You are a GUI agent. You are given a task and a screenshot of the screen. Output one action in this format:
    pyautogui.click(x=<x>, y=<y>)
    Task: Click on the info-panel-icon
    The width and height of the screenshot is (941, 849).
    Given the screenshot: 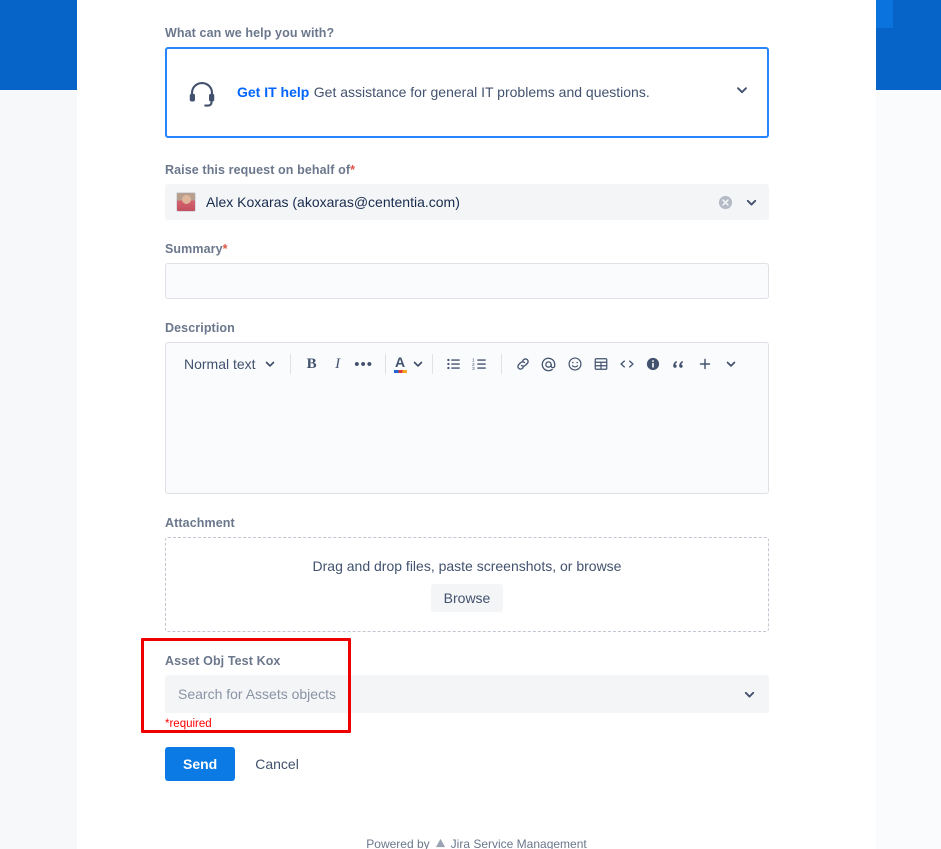 What is the action you would take?
    pyautogui.click(x=653, y=364)
    